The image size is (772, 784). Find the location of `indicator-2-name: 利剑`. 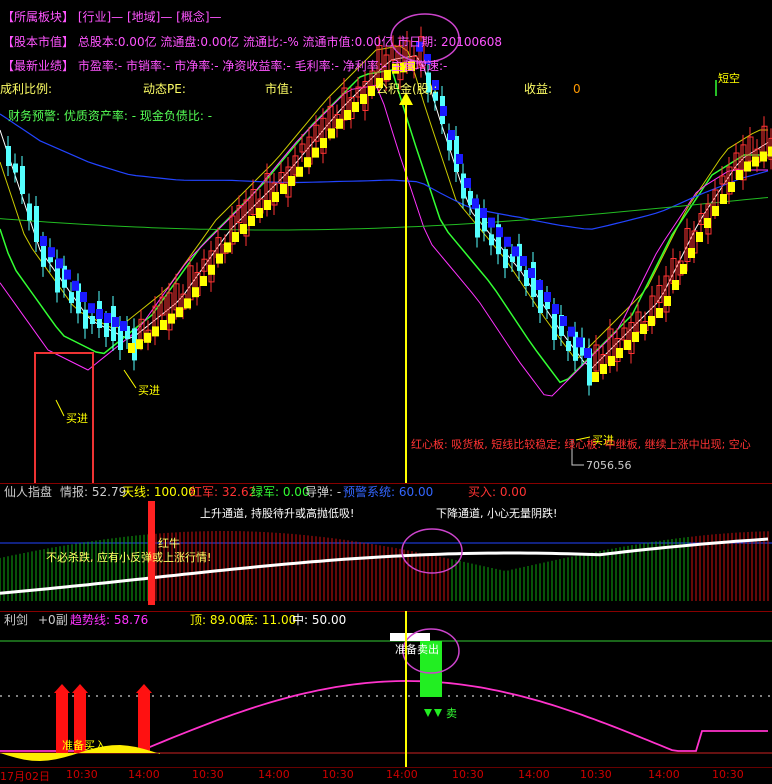

indicator-2-name: 利剑 is located at coordinates (16, 620).